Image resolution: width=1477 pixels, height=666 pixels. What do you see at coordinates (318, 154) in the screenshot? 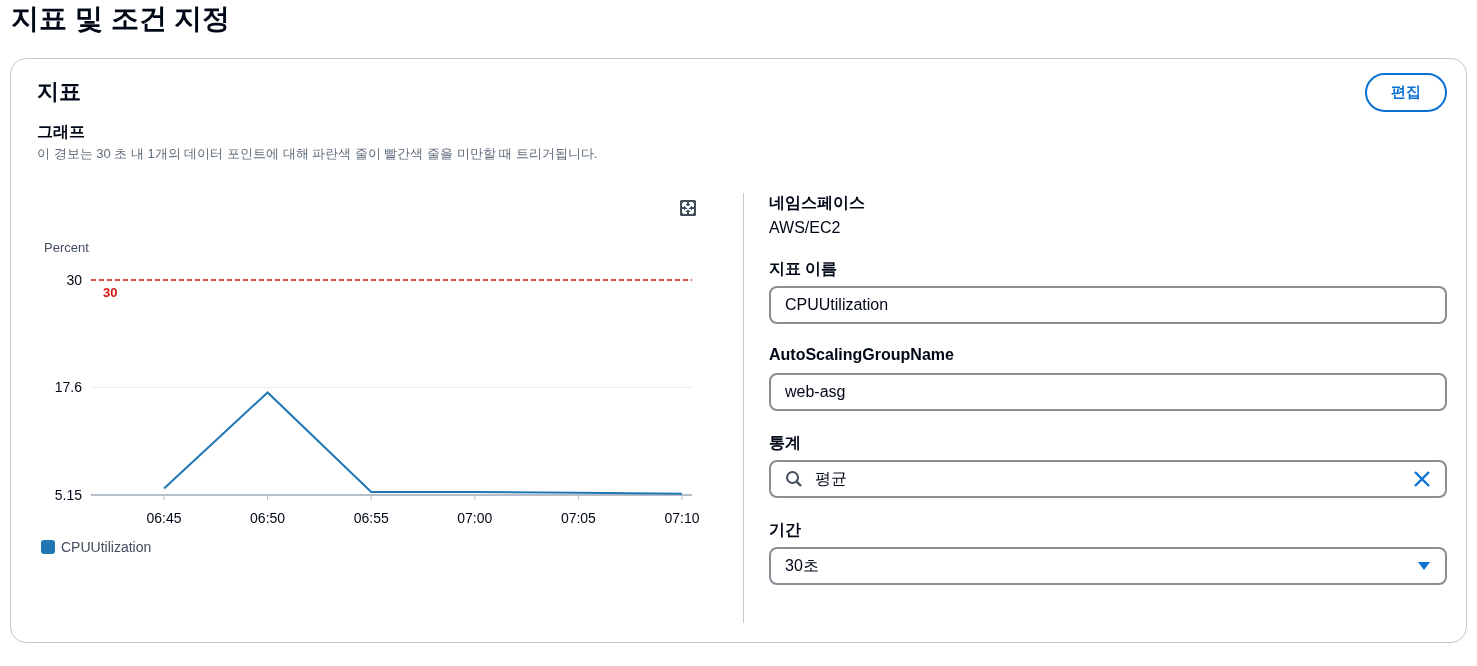
I see `graph-description: 이 경보는 30 초 내 1개의 데이터 포인트에 대해 파란색 줄이 빨간색 줄을 미만할 때 트리거됩니다.` at bounding box center [318, 154].